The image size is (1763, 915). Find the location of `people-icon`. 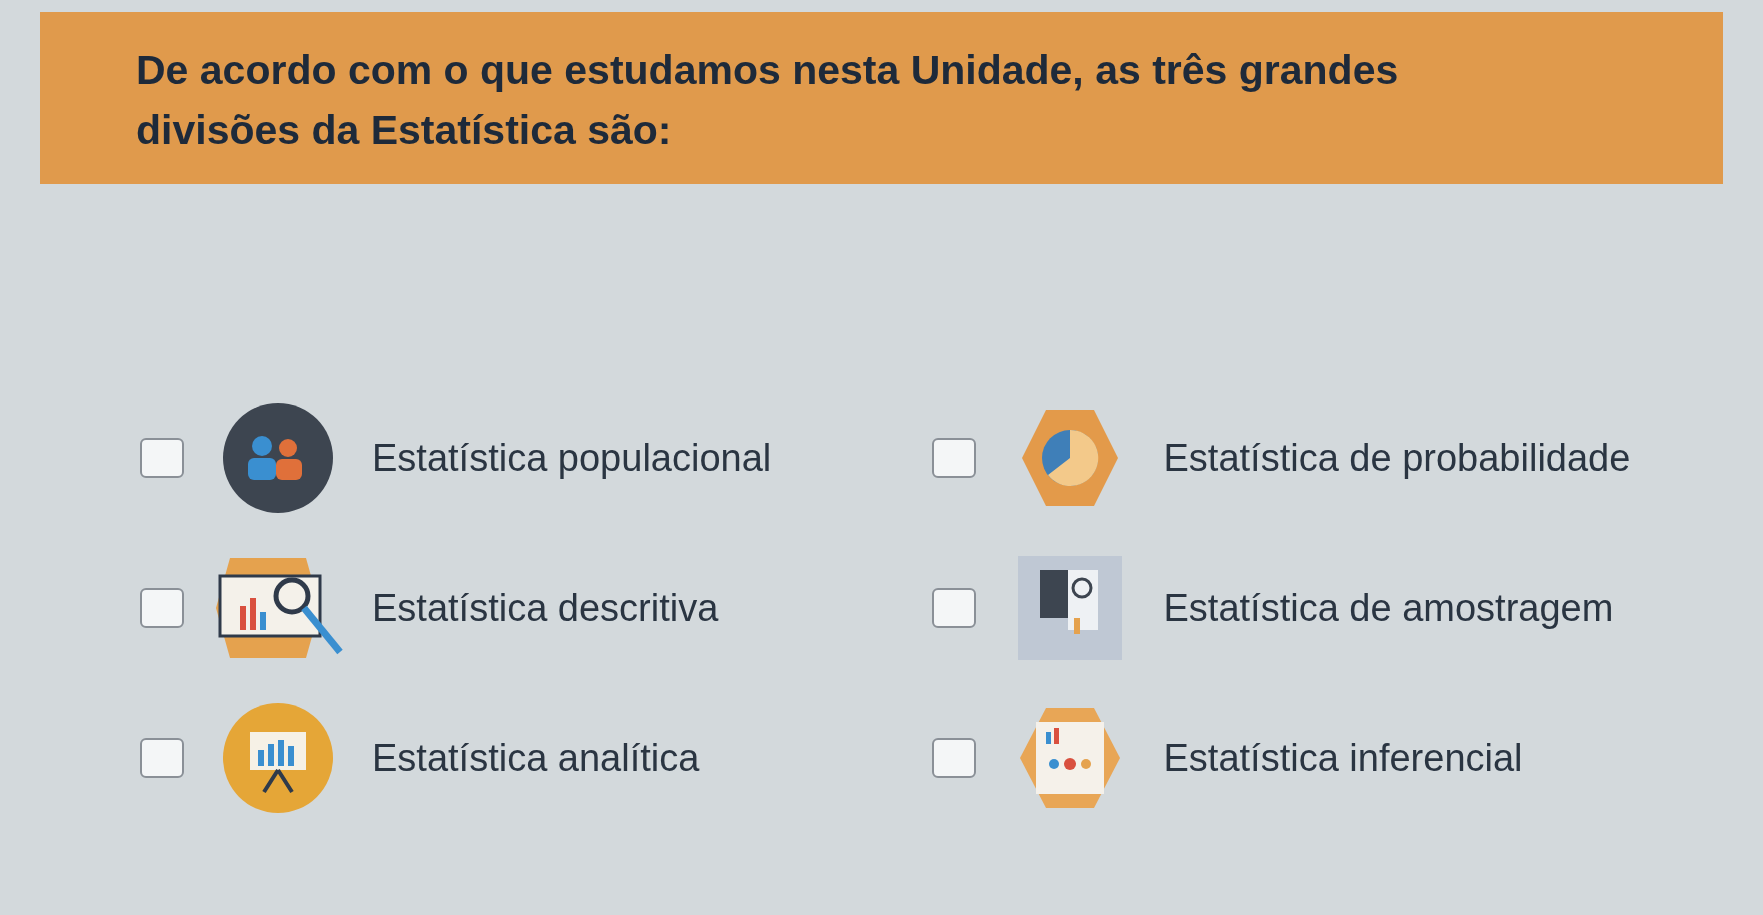

people-icon is located at coordinates (278, 458).